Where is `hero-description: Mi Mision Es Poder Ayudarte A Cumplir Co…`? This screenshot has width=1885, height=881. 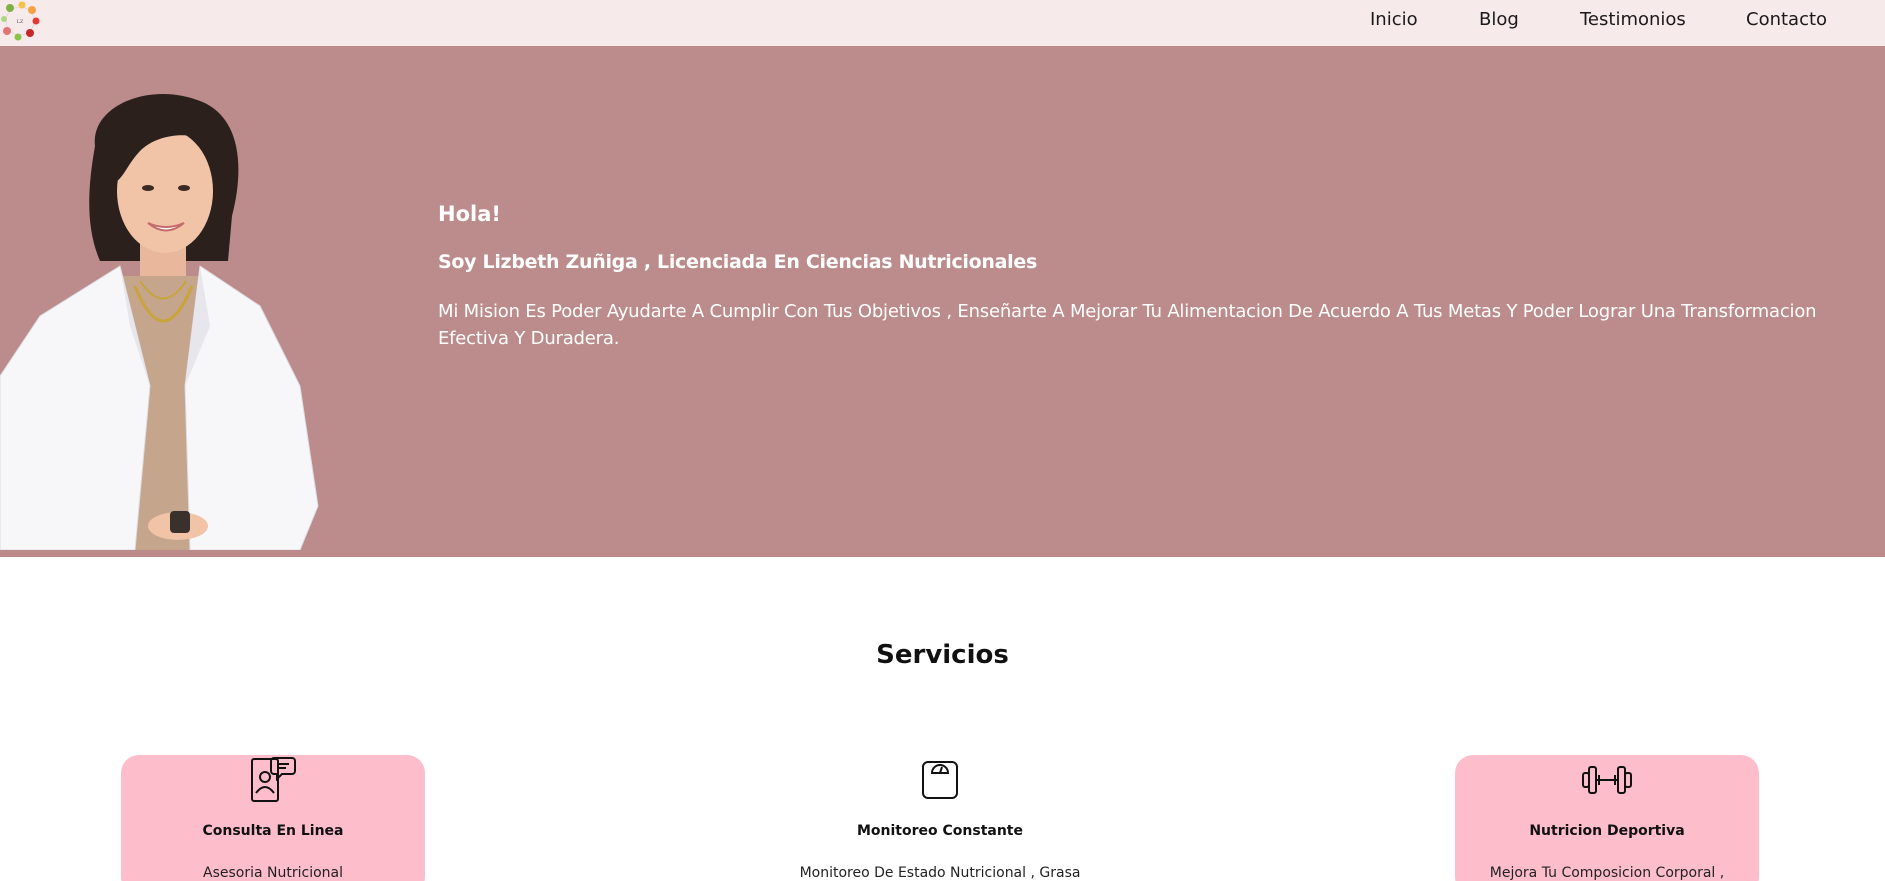 hero-description: Mi Mision Es Poder Ayudarte A Cumplir Co… is located at coordinates (1127, 325).